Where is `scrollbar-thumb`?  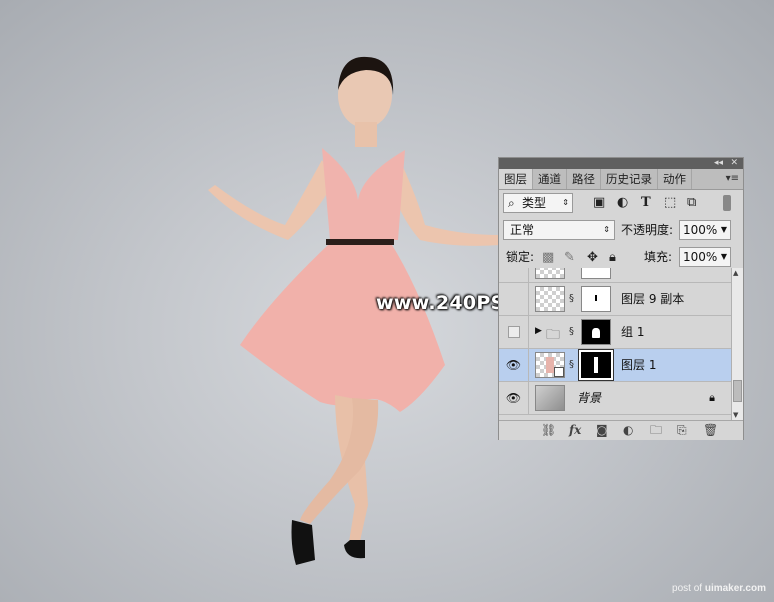
scrollbar-thumb is located at coordinates (737, 391).